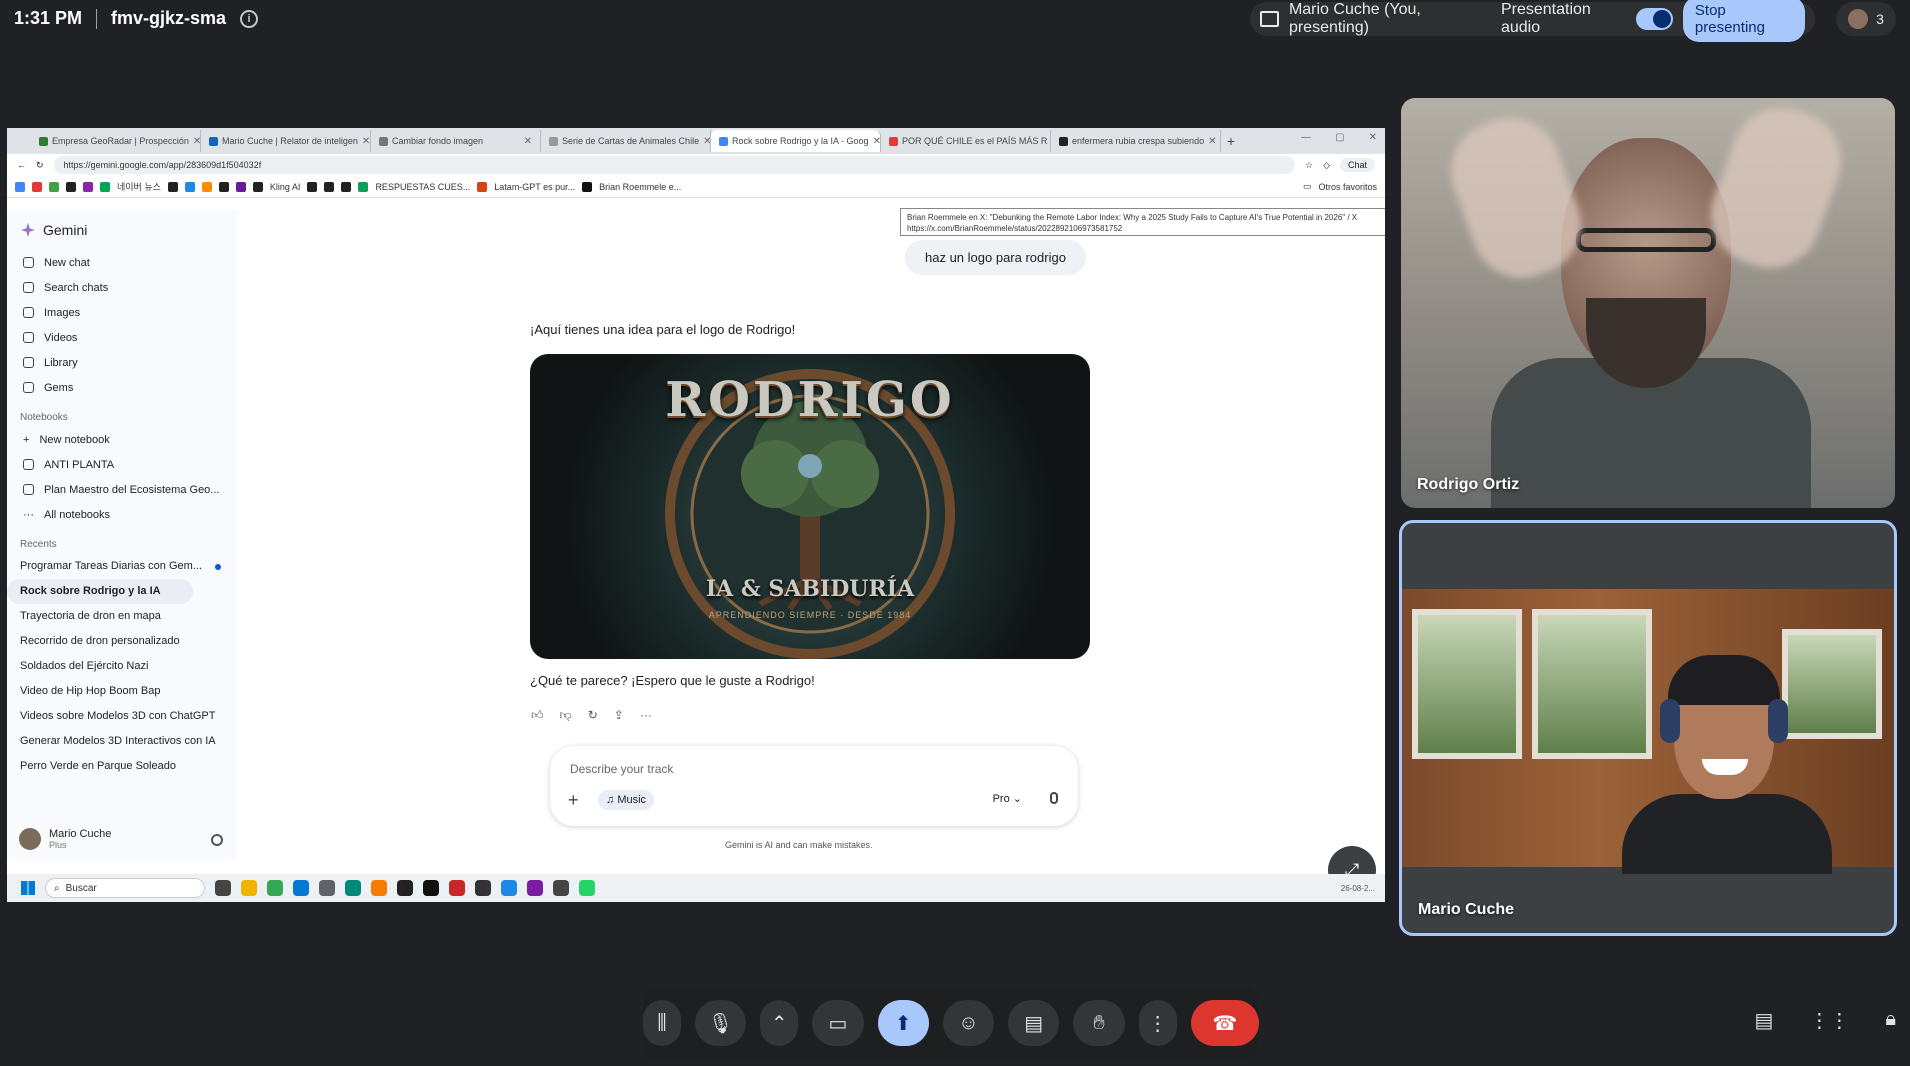 This screenshot has height=1066, width=1910. What do you see at coordinates (249, 18) in the screenshot?
I see `info-icon: i` at bounding box center [249, 18].